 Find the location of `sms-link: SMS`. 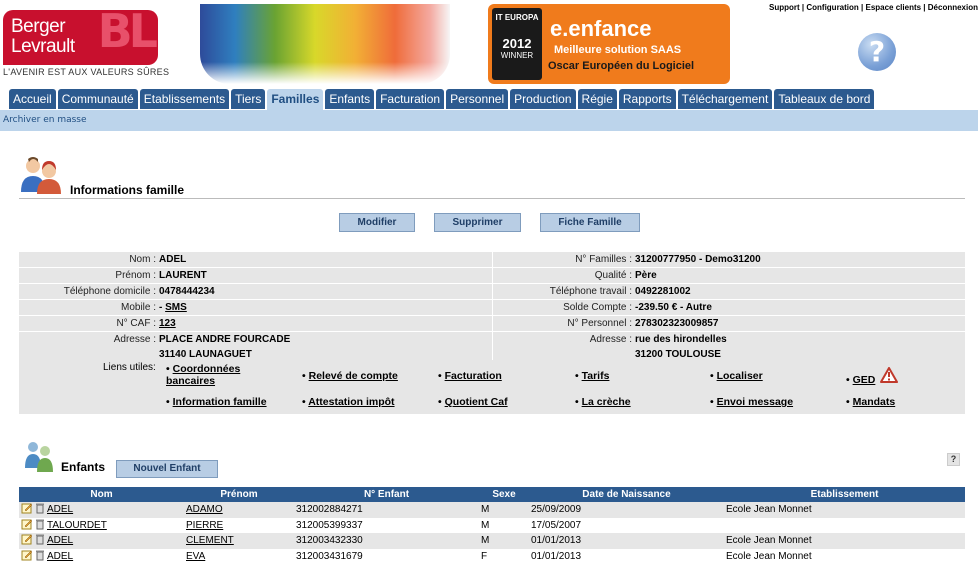

sms-link: SMS is located at coordinates (176, 307).